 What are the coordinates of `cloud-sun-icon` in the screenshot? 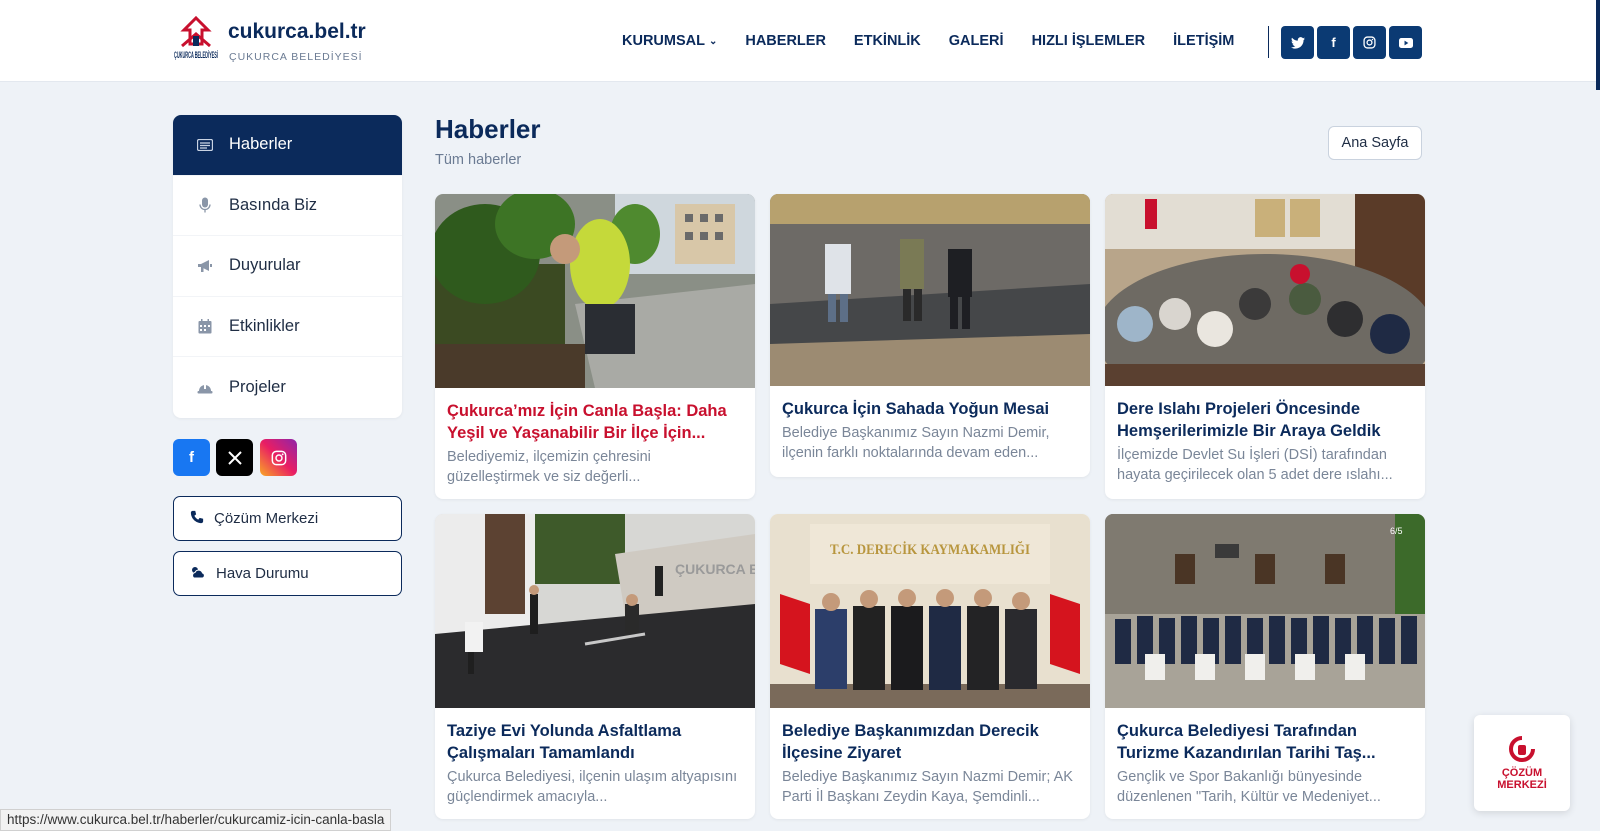 It's located at (198, 574).